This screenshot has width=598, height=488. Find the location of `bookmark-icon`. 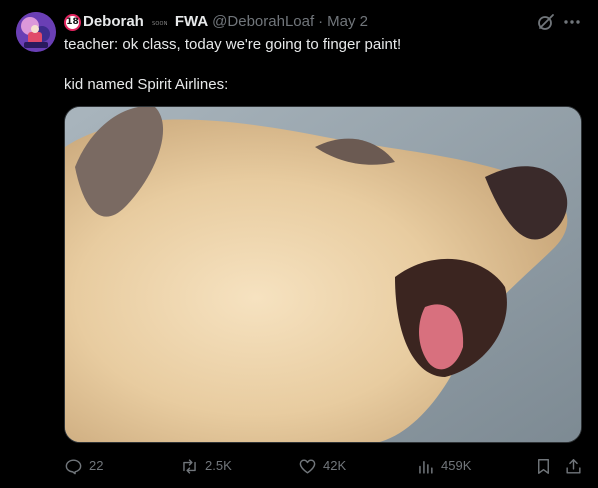

bookmark-icon is located at coordinates (543, 466).